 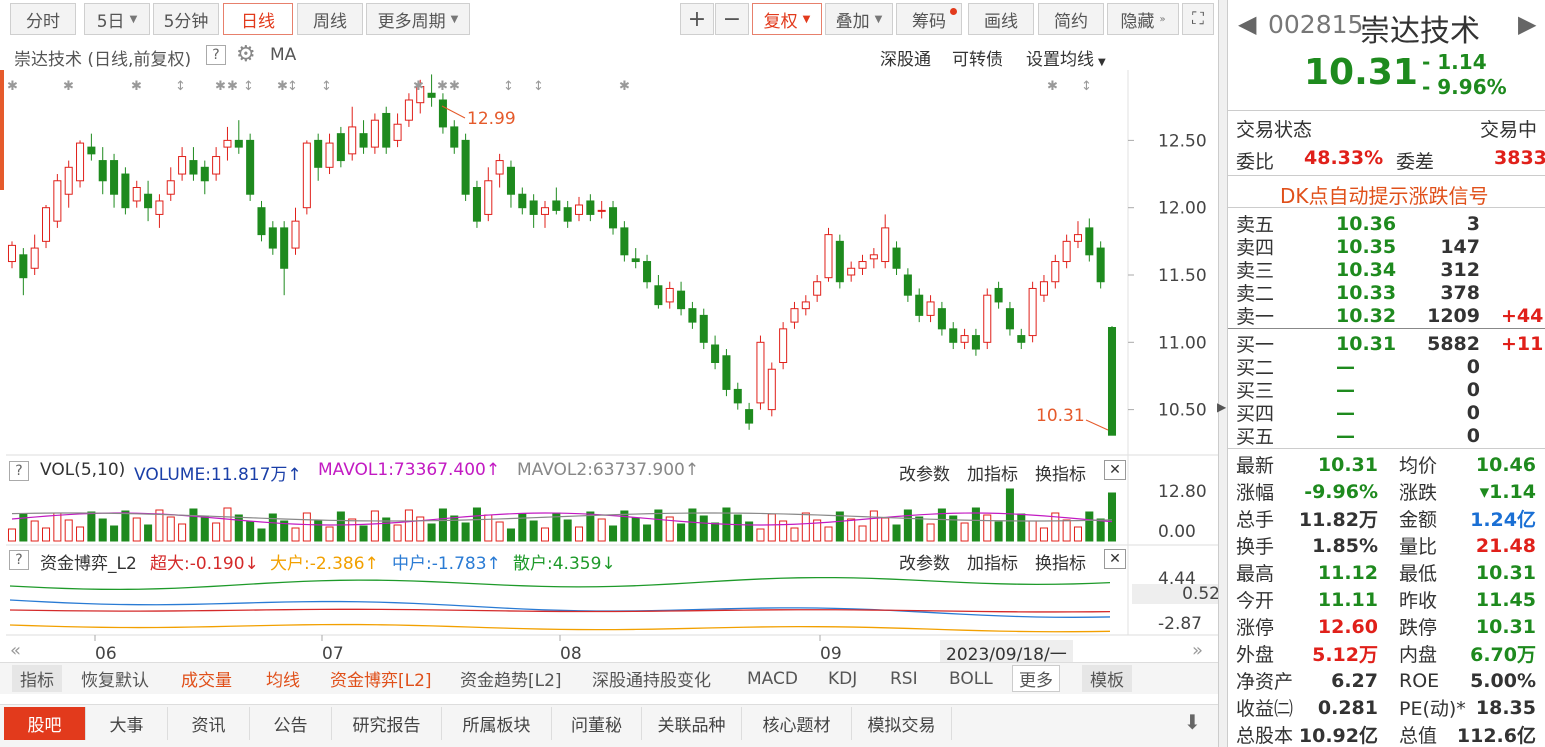 I want to click on download-icon: ⬇, so click(x=1192, y=722).